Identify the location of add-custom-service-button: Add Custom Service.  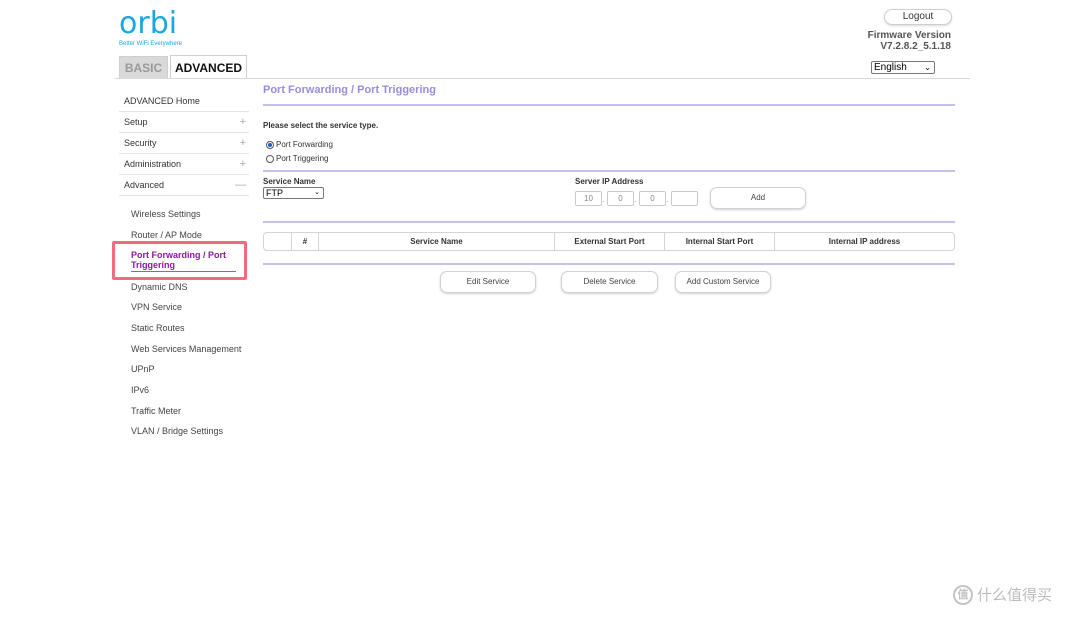
(723, 282).